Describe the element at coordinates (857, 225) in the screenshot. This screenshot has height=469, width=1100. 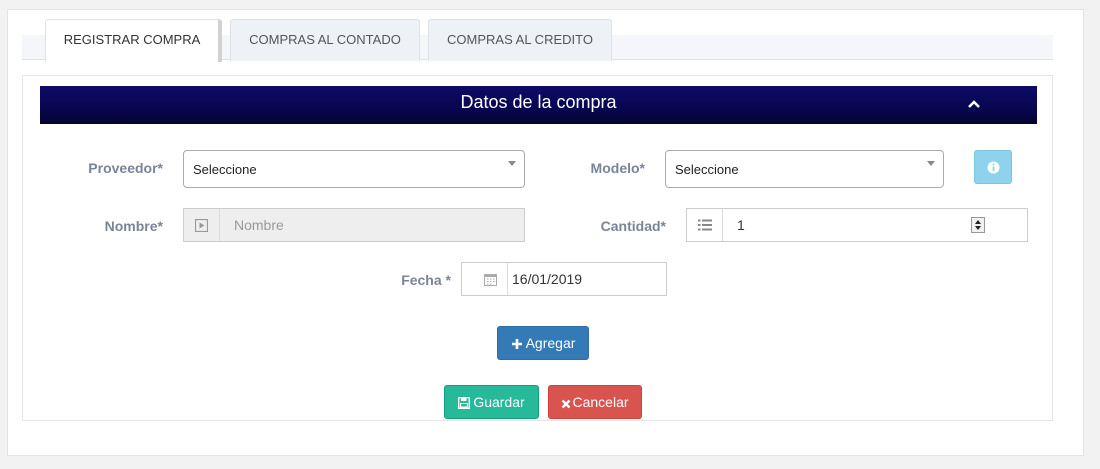
I see `cantidad-input: 1` at that location.